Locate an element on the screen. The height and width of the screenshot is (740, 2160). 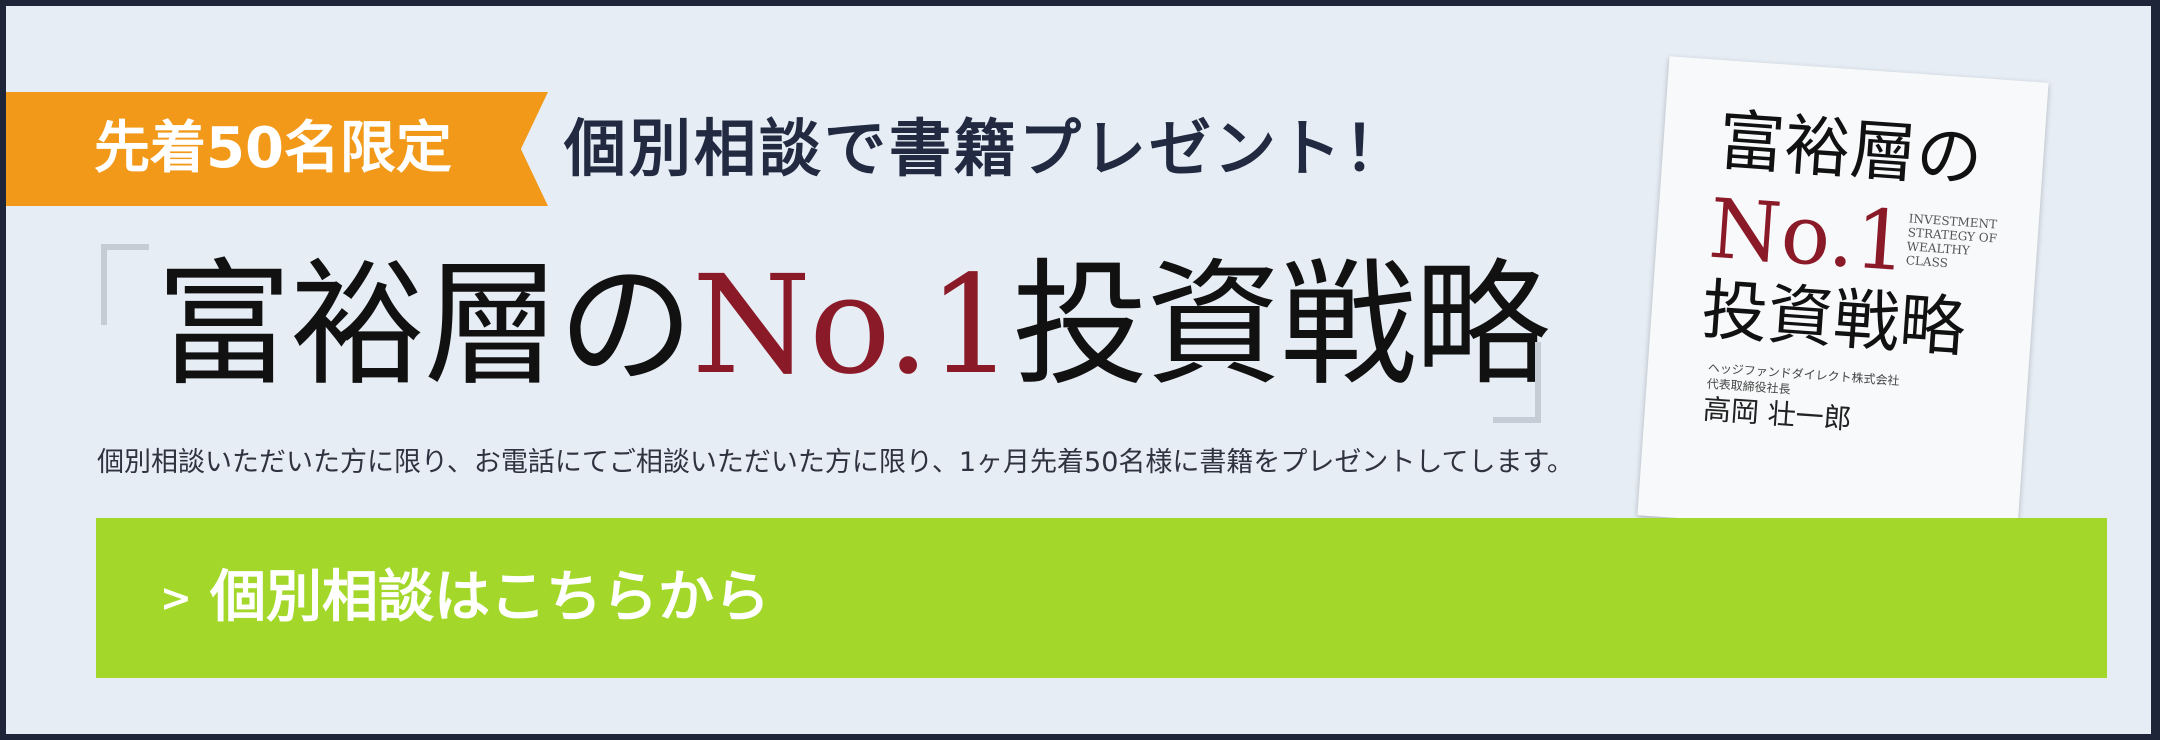
cta-label: 個別相談はこちらから is located at coordinates (490, 597).